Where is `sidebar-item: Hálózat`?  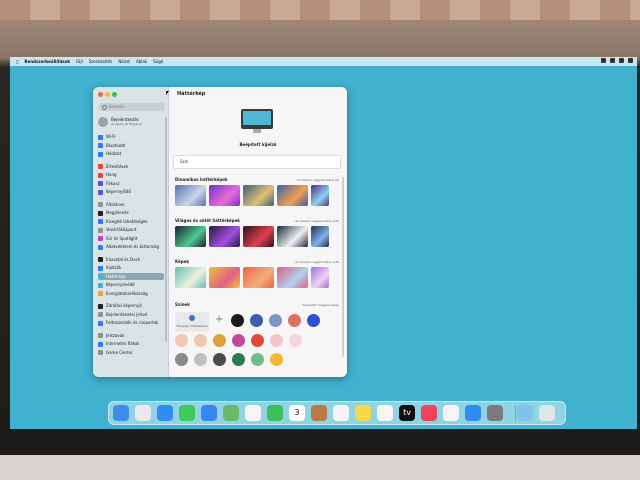
sidebar-item: Hálózat is located at coordinates (131, 153).